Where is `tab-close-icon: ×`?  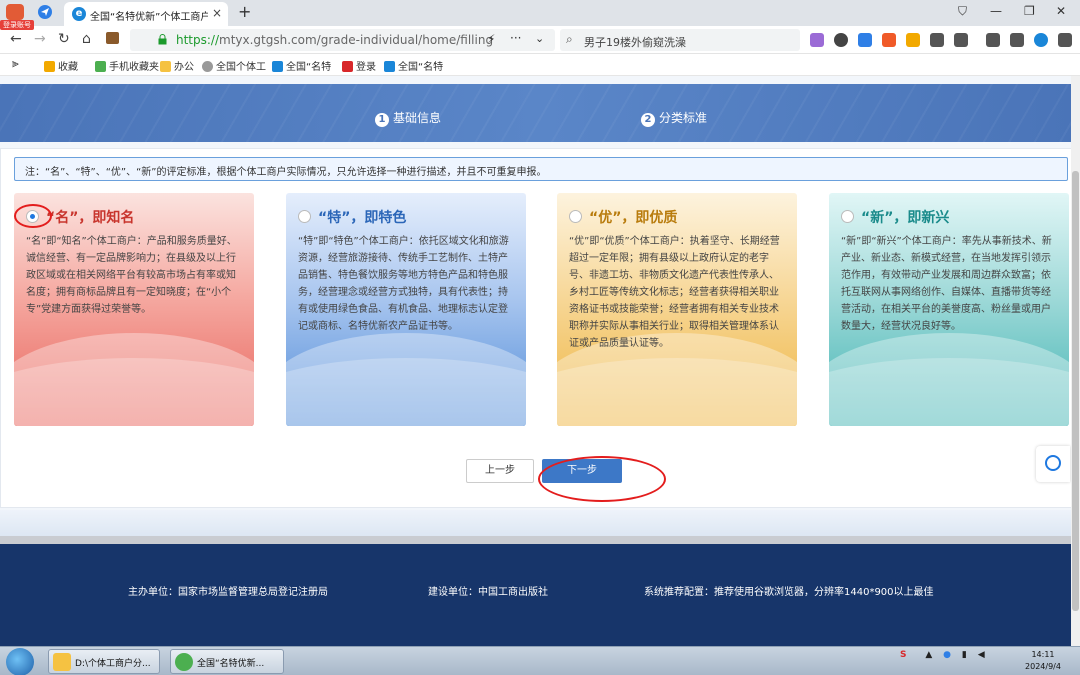 tab-close-icon: × is located at coordinates (217, 13).